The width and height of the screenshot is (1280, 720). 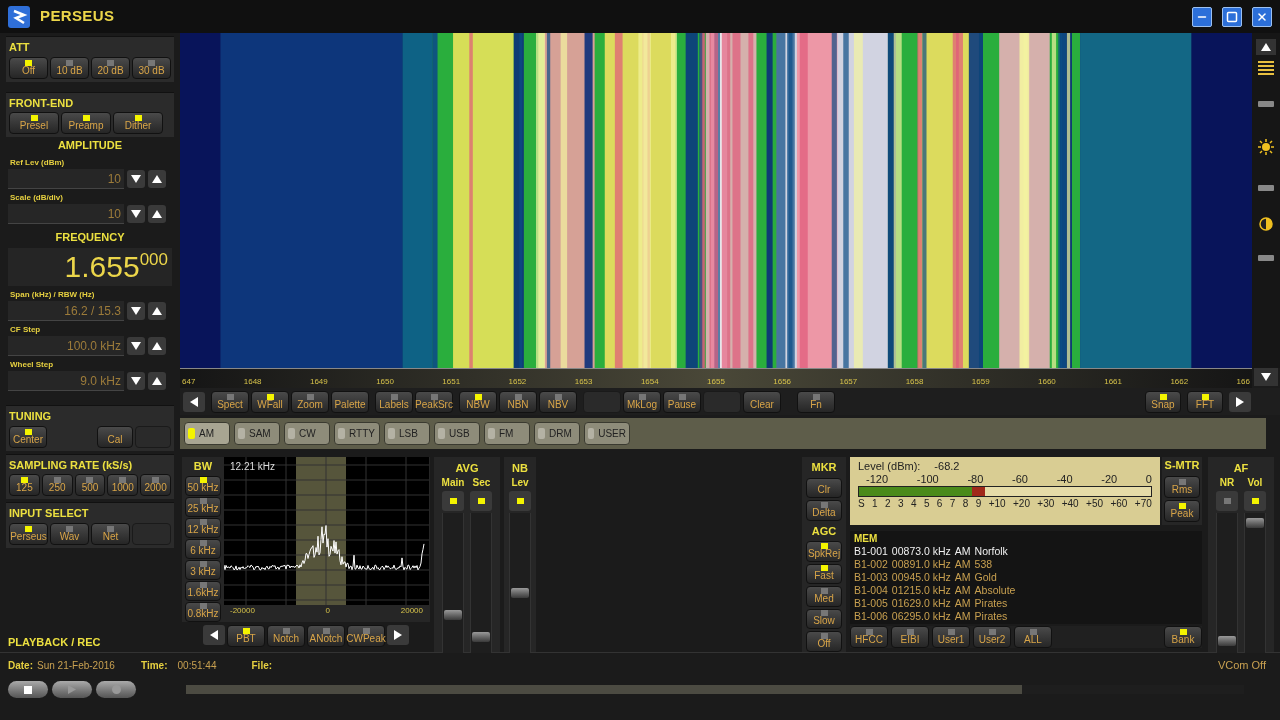 What do you see at coordinates (824, 596) in the screenshot?
I see `toggle-button: Med` at bounding box center [824, 596].